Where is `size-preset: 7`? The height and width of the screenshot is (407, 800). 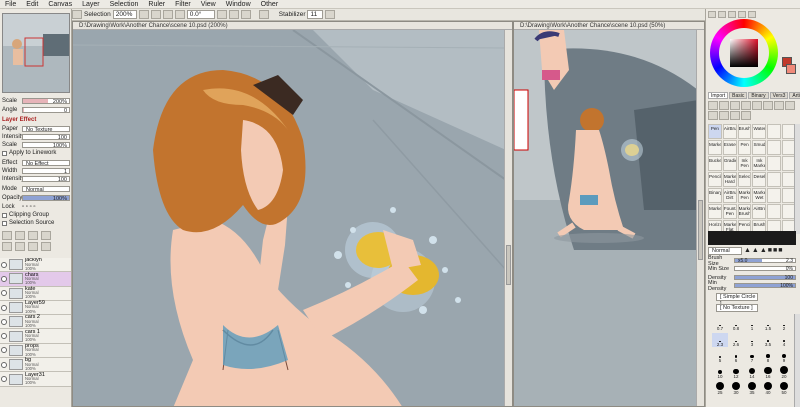 size-preset: 7 is located at coordinates (752, 356).